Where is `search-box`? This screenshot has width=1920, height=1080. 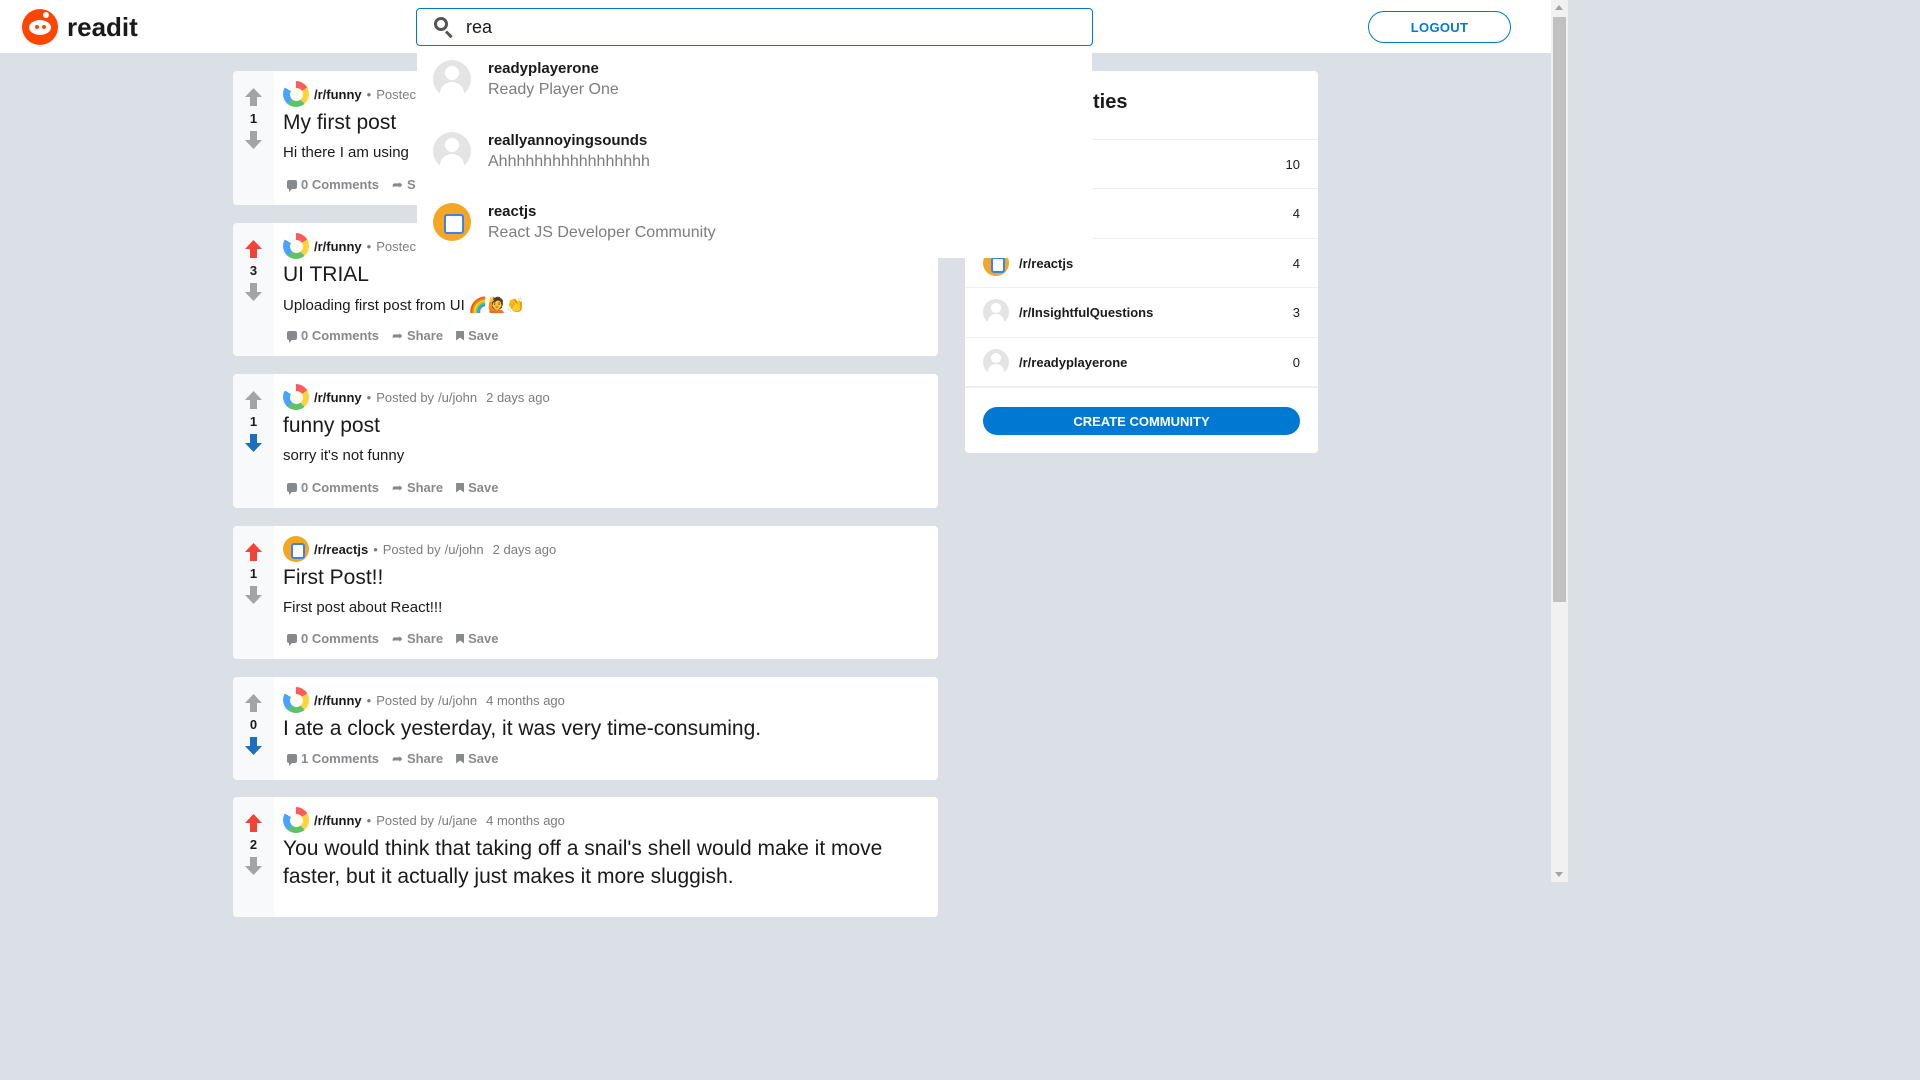
search-box is located at coordinates (754, 27).